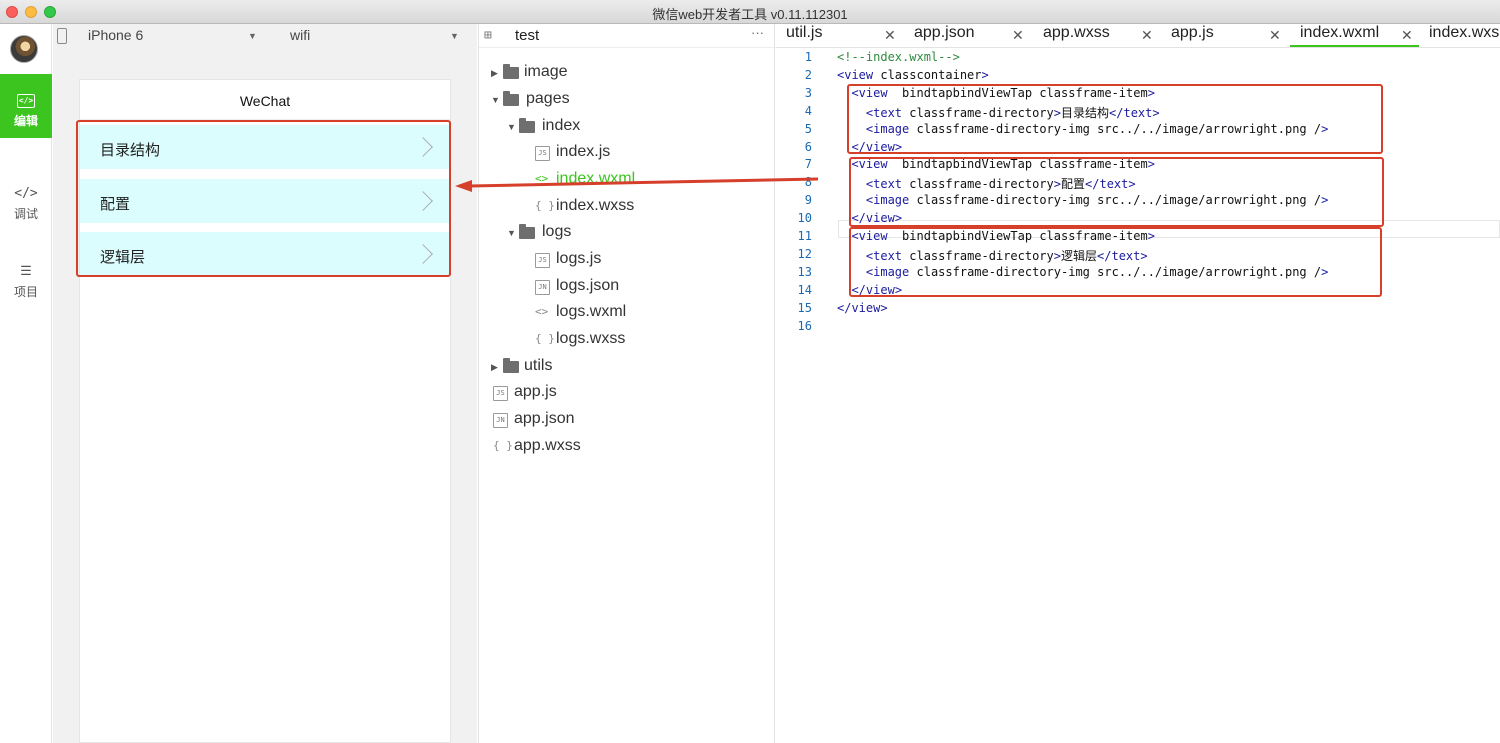  What do you see at coordinates (1138, 59) in the screenshot?
I see `code-line: 1 <!--index.wxml-->` at bounding box center [1138, 59].